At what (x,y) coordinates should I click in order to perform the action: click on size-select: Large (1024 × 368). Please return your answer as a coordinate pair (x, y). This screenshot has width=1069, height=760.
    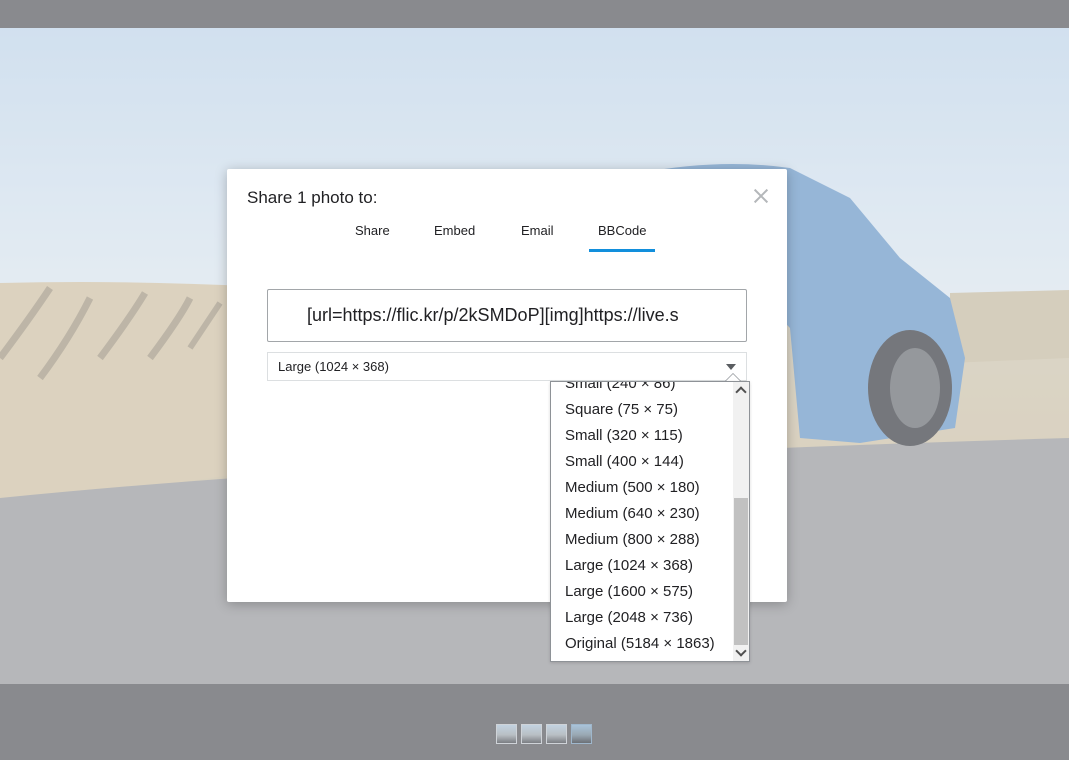
    Looking at the image, I should click on (507, 366).